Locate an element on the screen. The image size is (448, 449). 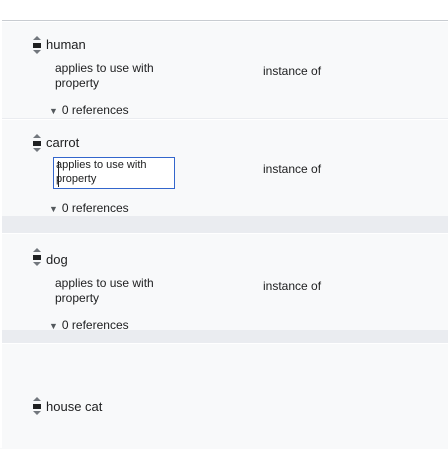
top-bar is located at coordinates (224, 10).